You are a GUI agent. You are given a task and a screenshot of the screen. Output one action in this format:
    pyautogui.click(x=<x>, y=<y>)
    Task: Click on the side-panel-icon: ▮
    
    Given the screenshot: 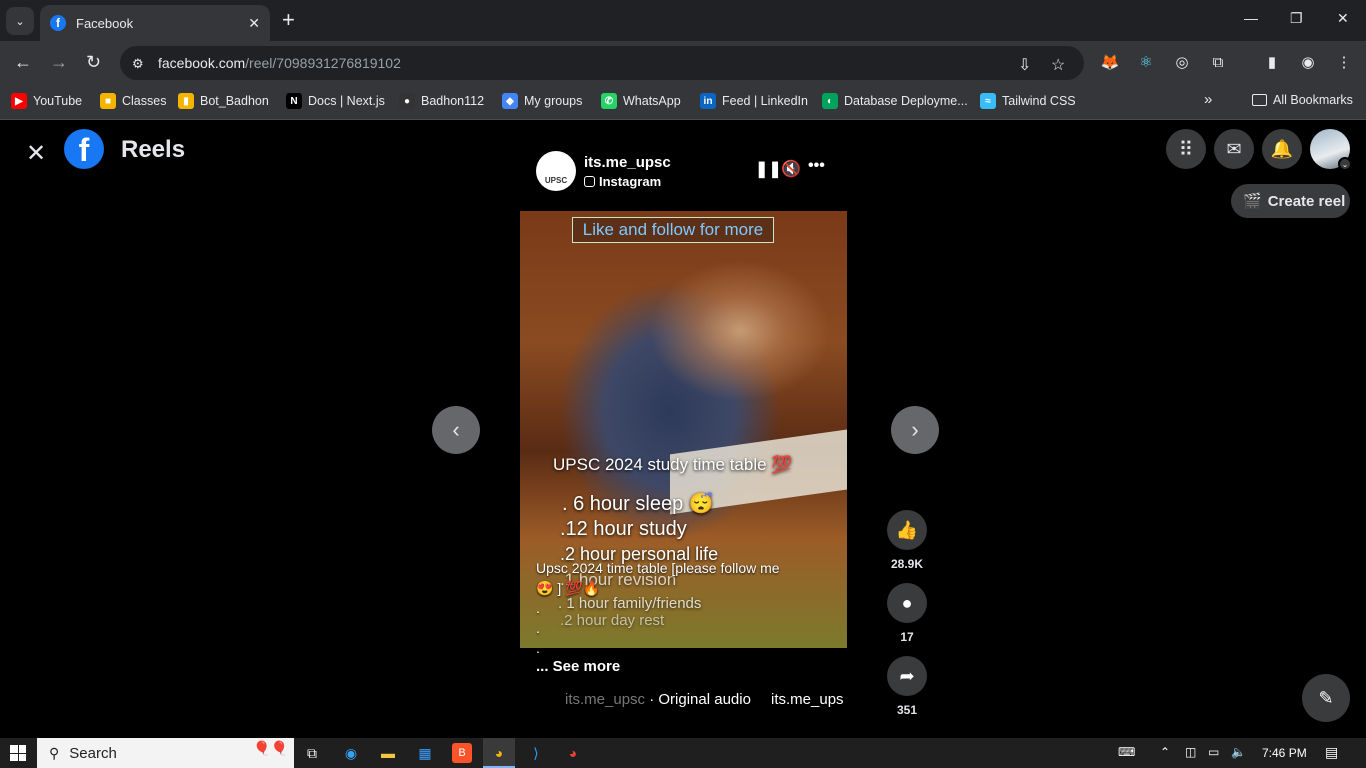 What is the action you would take?
    pyautogui.click(x=1272, y=62)
    